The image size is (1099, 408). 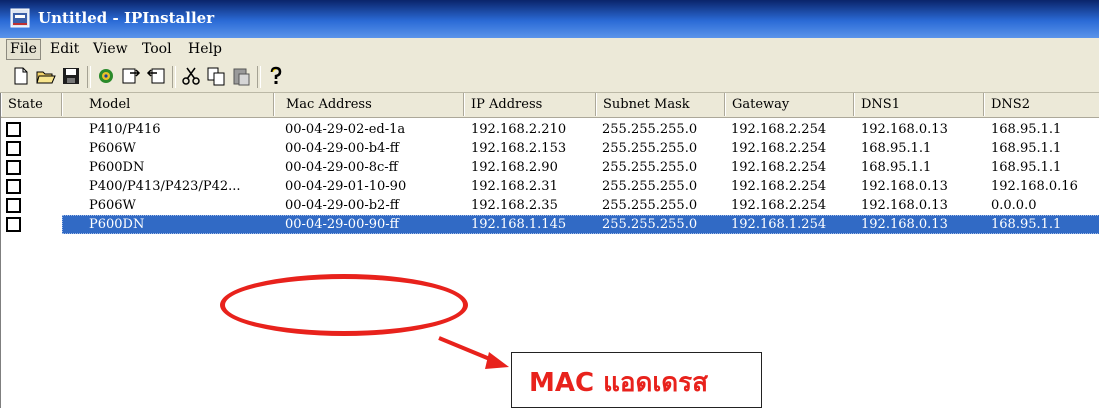 What do you see at coordinates (549, 50) in the screenshot?
I see `menu-bar: File Edit View Tool Help` at bounding box center [549, 50].